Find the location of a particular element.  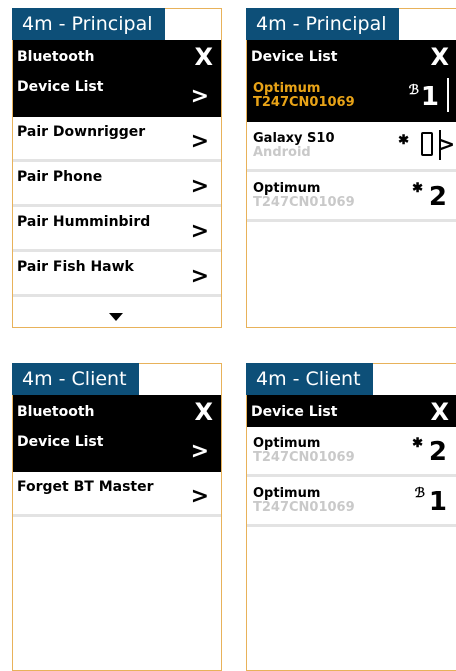

device-row-galaxy-s10: Galaxy S10 Android ✱ > is located at coordinates (351, 147).